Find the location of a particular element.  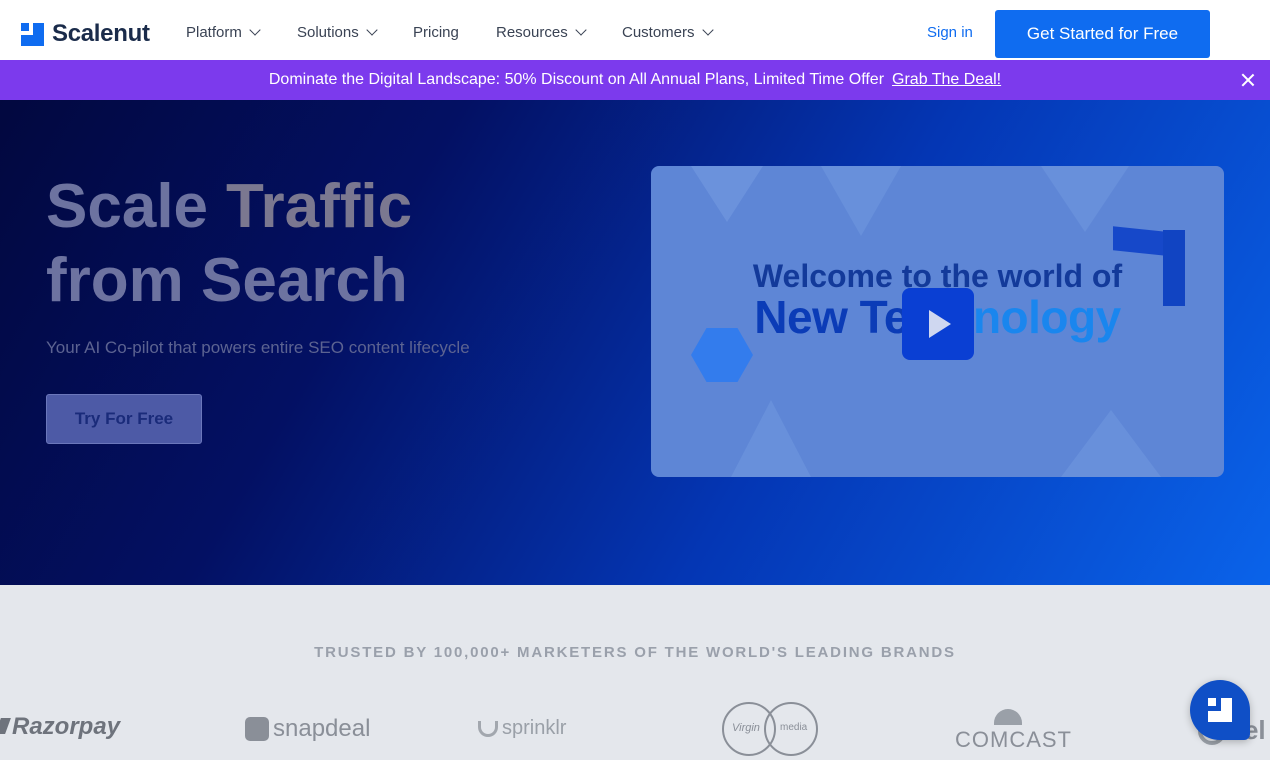

sprinklr-icon is located at coordinates (488, 728).